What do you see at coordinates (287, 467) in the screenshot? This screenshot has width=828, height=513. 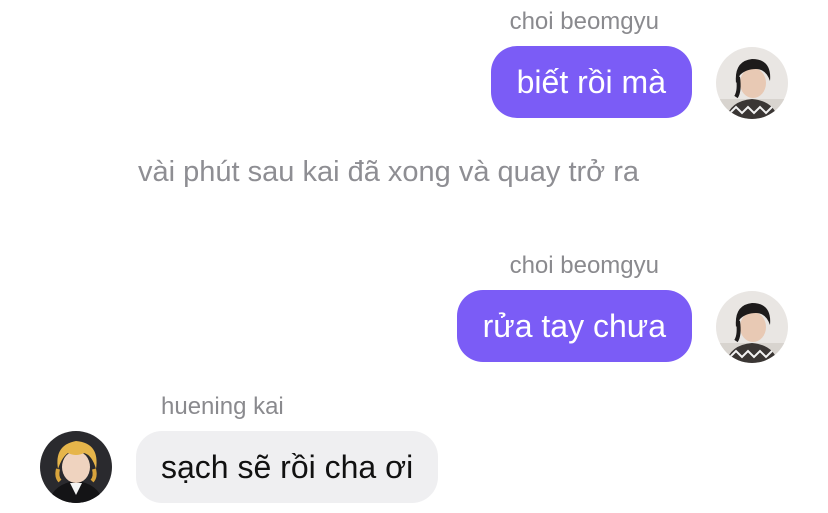 I see `message-bubble-received: sạch sẽ rồi cha ơi` at bounding box center [287, 467].